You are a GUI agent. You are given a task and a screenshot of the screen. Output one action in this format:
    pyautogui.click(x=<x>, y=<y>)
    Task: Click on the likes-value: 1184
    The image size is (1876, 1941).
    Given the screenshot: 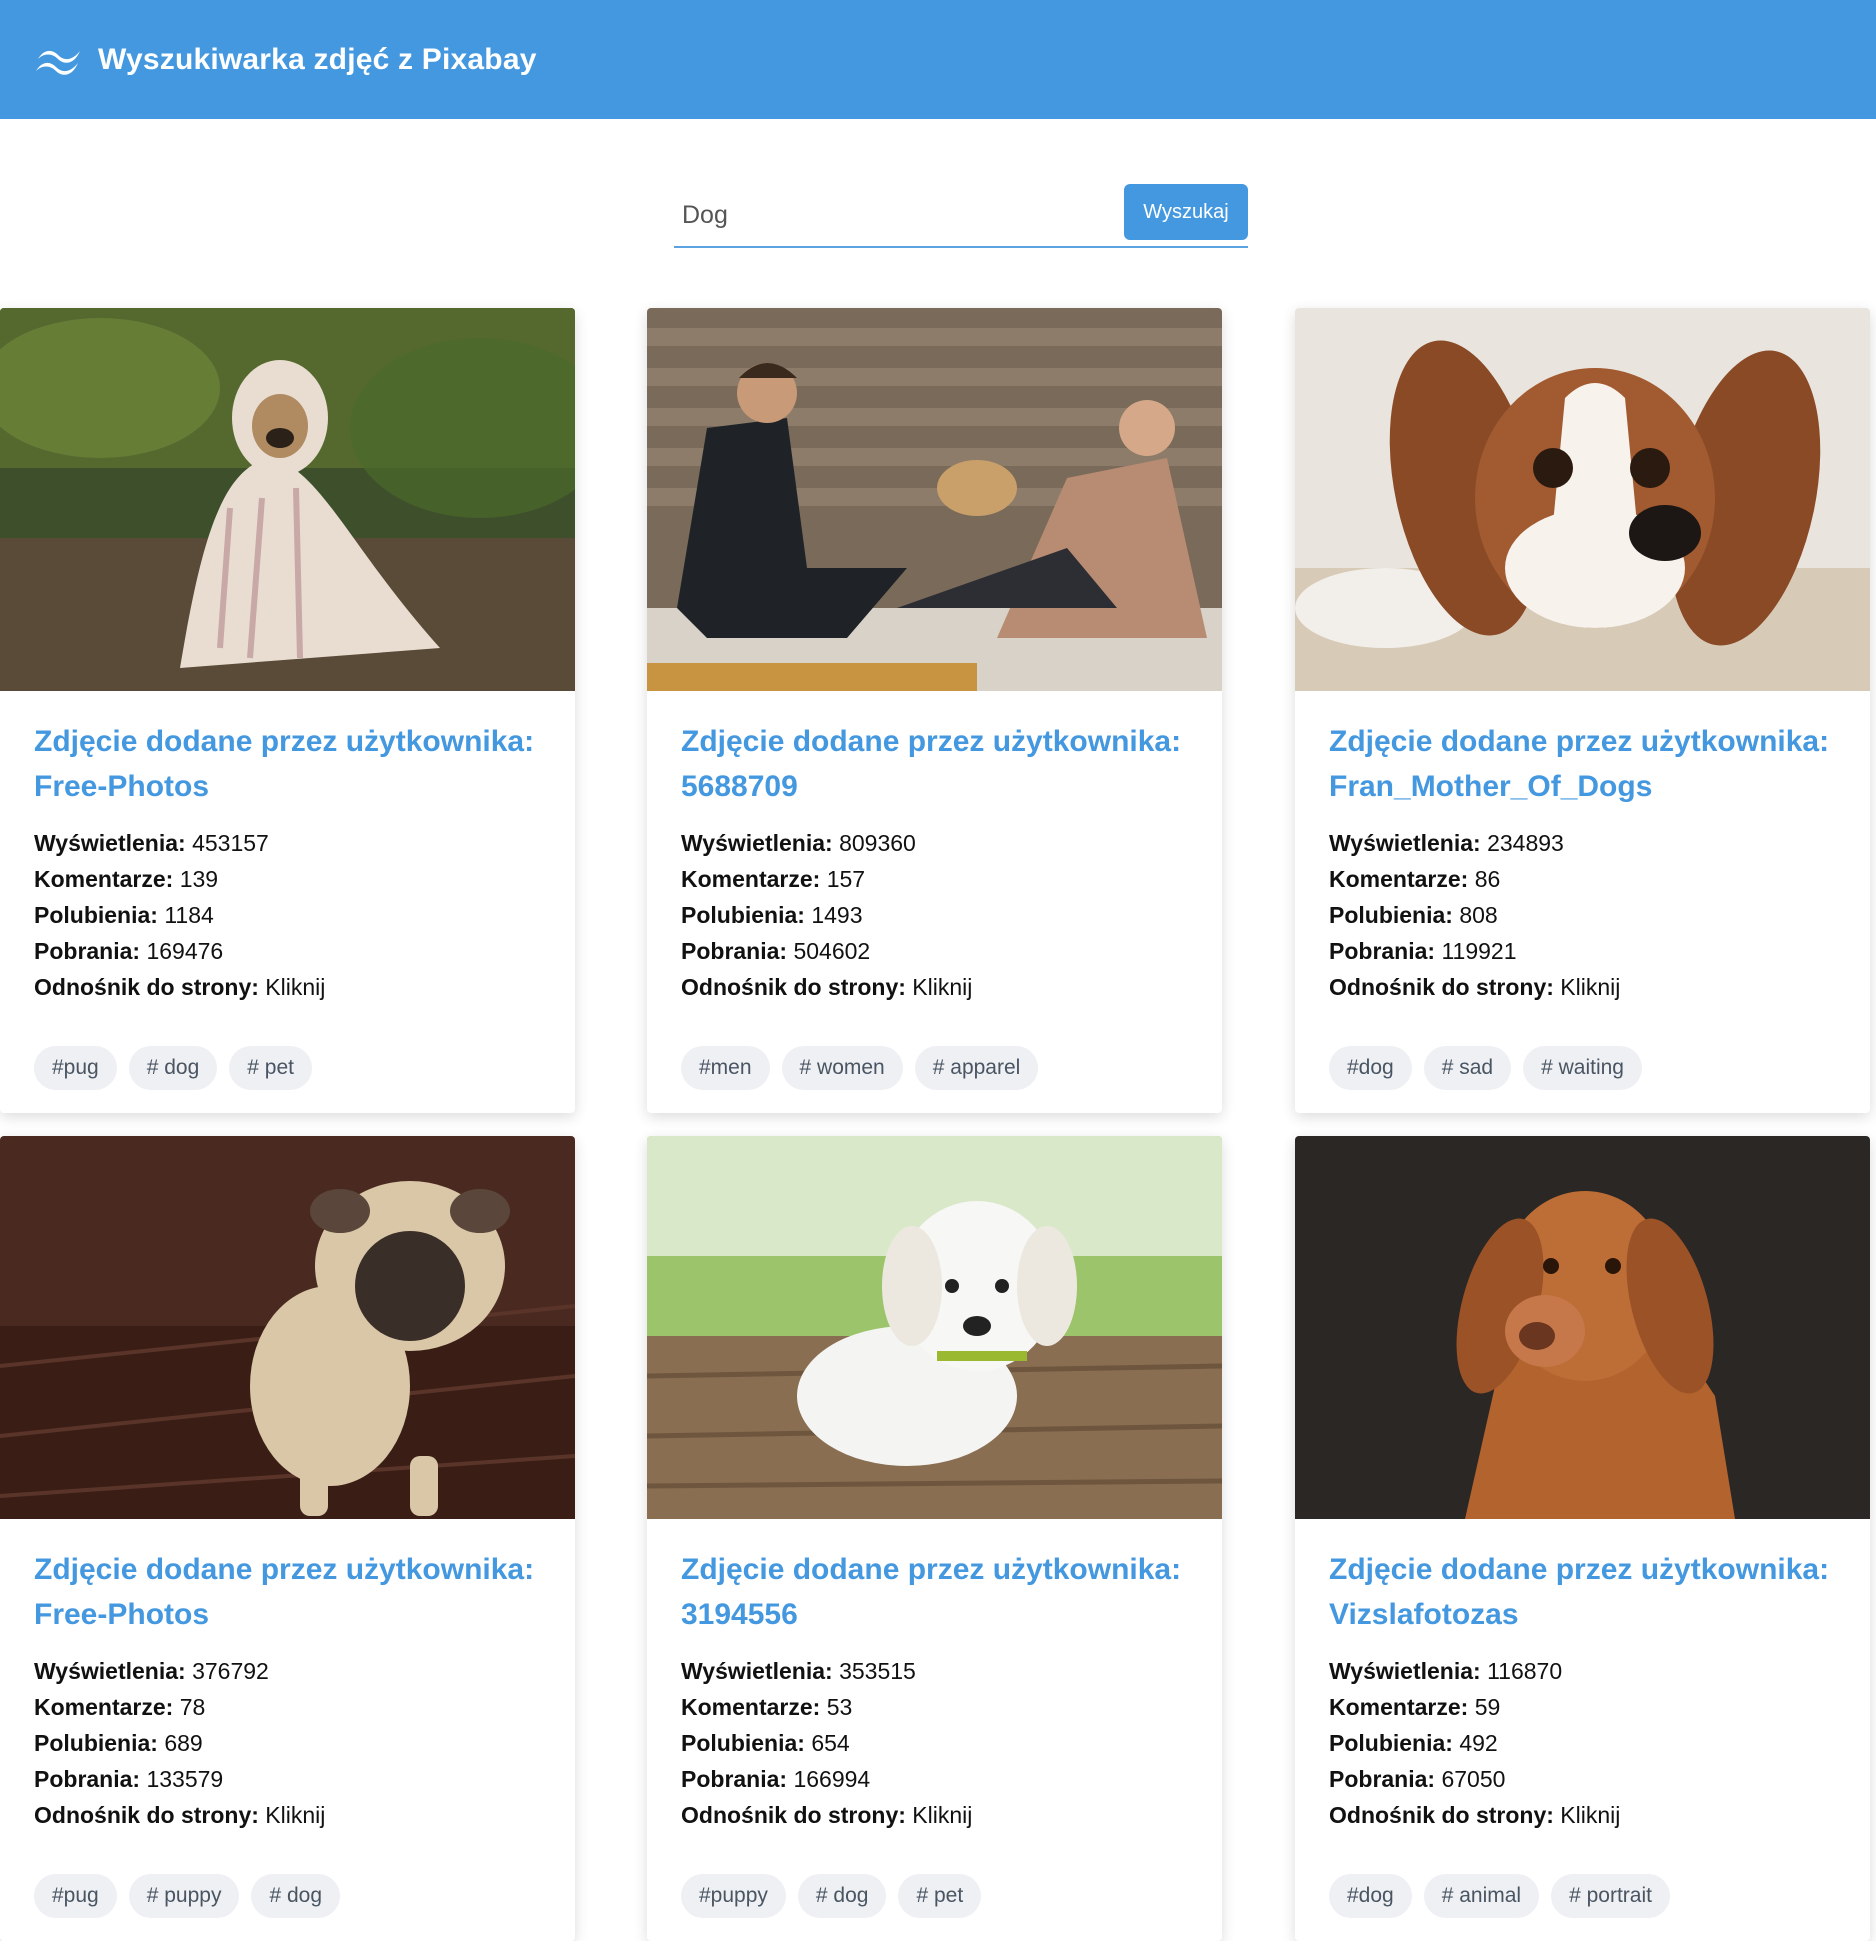 What is the action you would take?
    pyautogui.click(x=189, y=915)
    